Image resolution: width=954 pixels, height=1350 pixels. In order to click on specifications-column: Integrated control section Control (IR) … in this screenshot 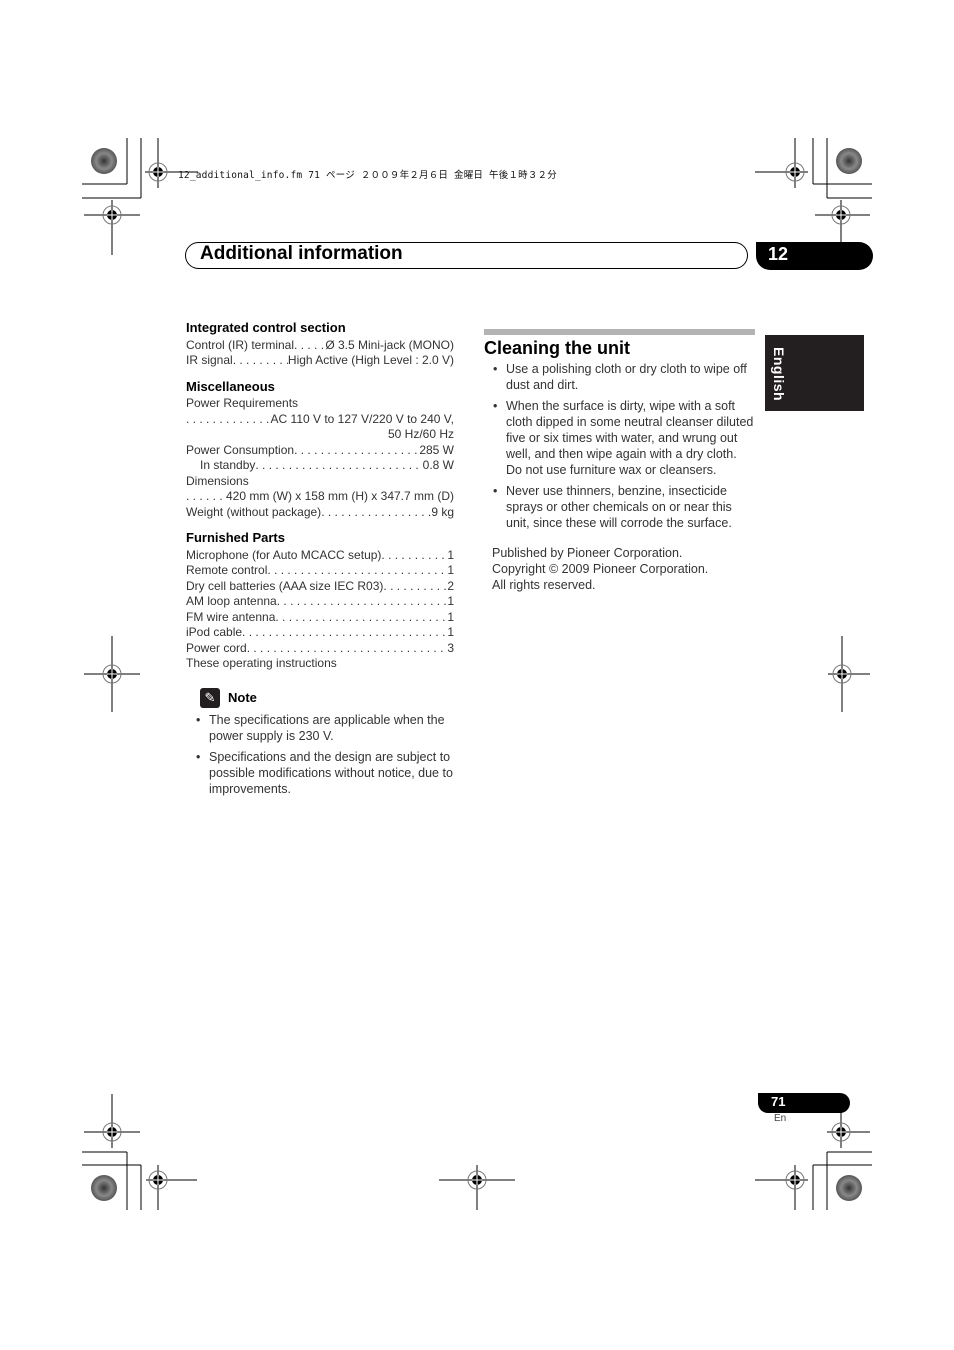, I will do `click(320, 561)`.